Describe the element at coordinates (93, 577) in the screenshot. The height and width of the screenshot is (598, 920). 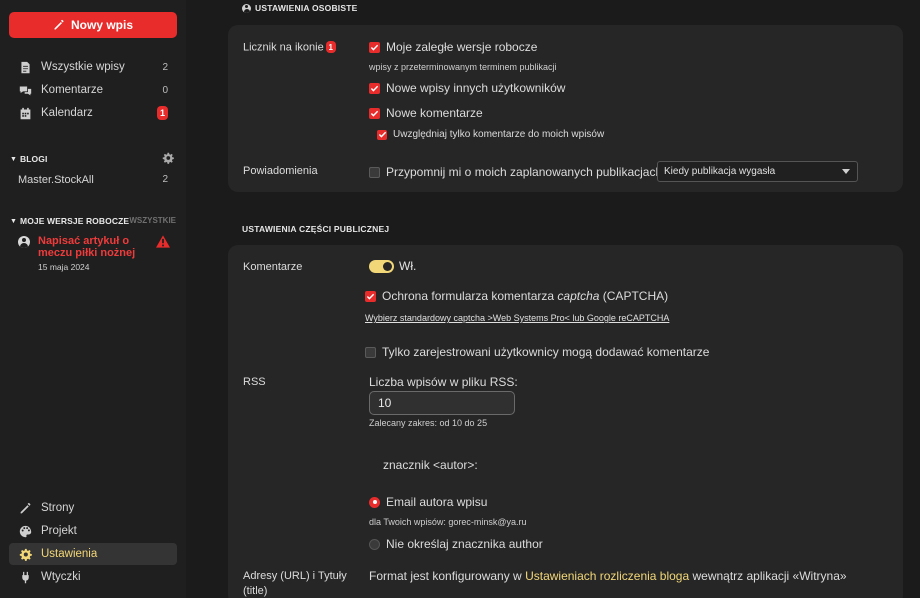
I see `nav-plugins: Wtyczki` at that location.